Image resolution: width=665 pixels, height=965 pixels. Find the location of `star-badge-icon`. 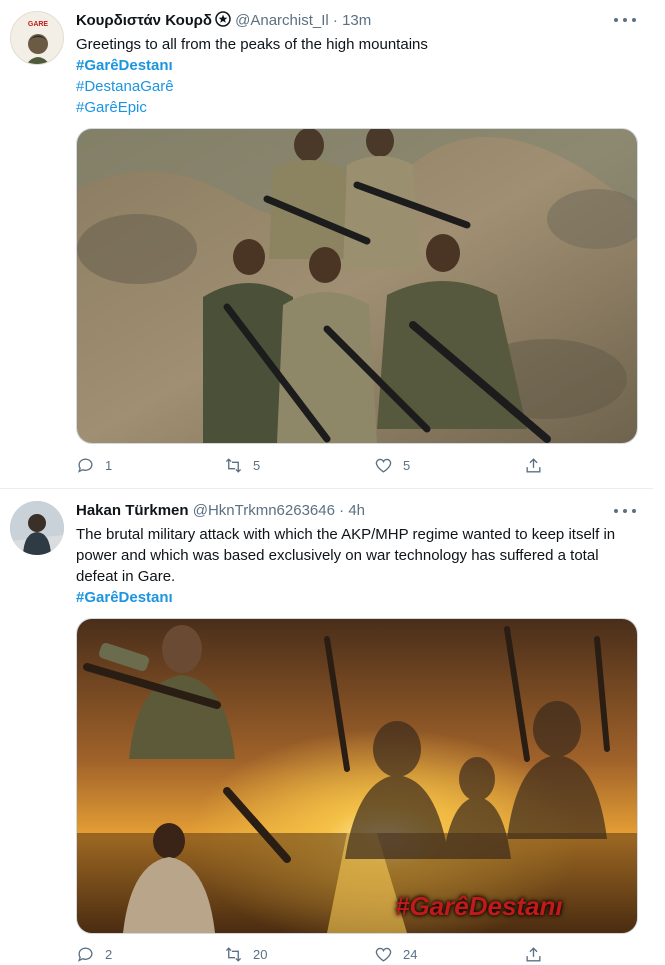

star-badge-icon is located at coordinates (223, 22).